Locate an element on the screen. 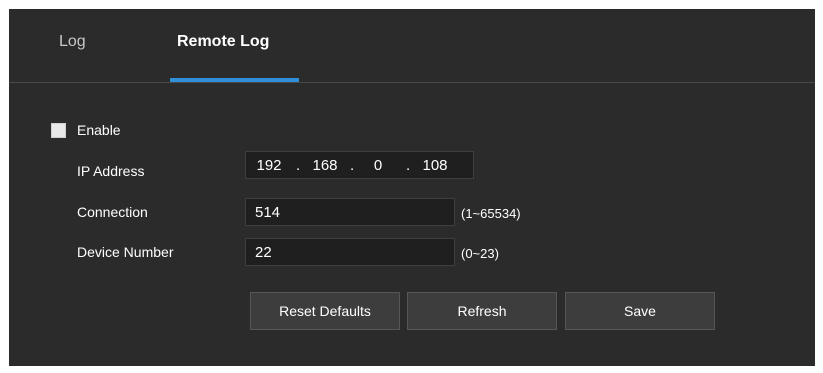  active-tab-indicator is located at coordinates (234, 80).